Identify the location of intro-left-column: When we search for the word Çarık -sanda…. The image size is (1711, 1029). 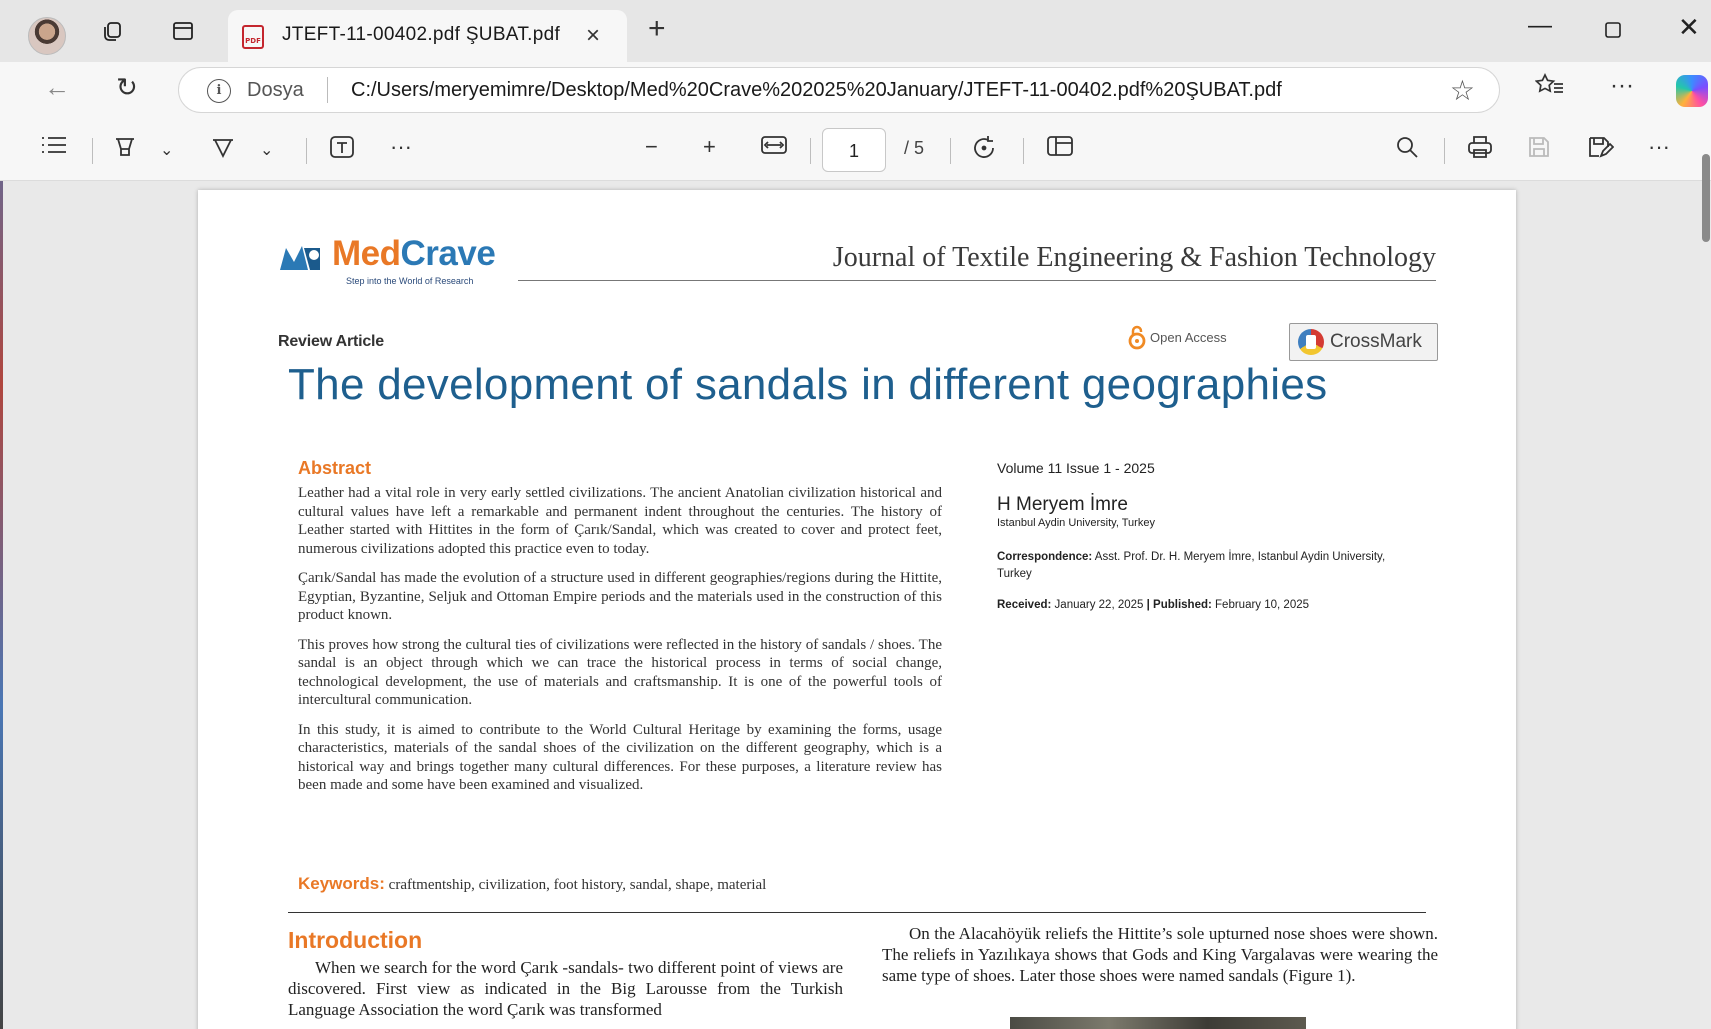
(565, 988).